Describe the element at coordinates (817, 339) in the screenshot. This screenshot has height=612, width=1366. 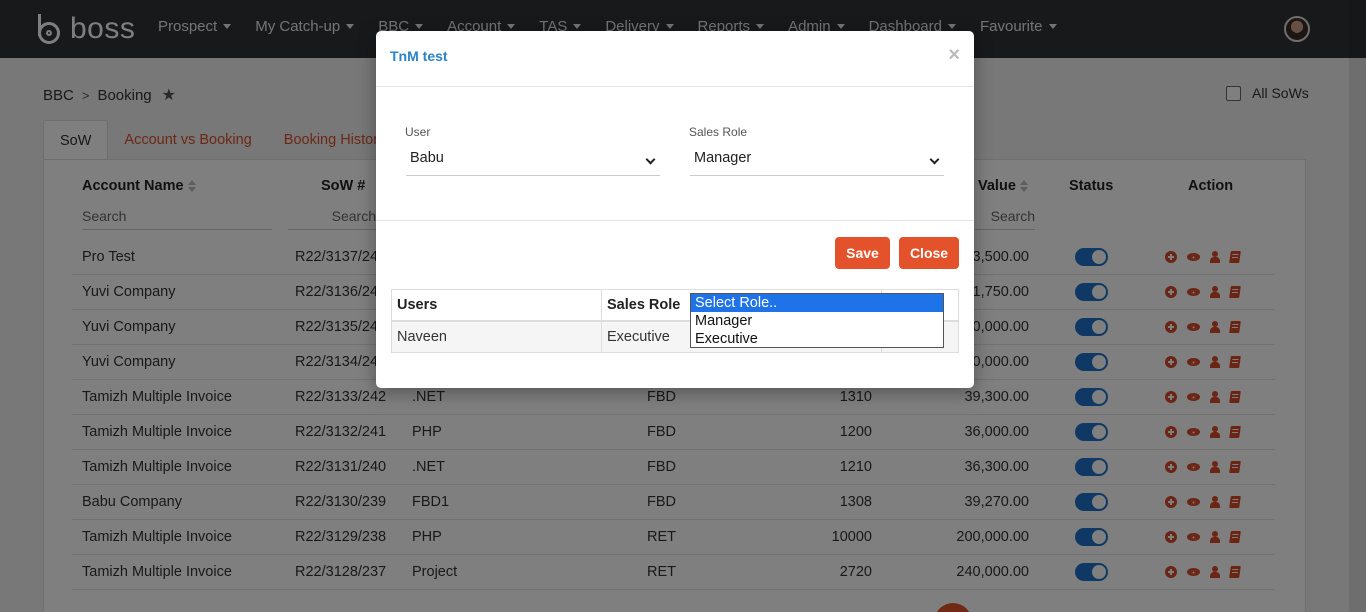
I see `role-option-executive: Executive` at that location.